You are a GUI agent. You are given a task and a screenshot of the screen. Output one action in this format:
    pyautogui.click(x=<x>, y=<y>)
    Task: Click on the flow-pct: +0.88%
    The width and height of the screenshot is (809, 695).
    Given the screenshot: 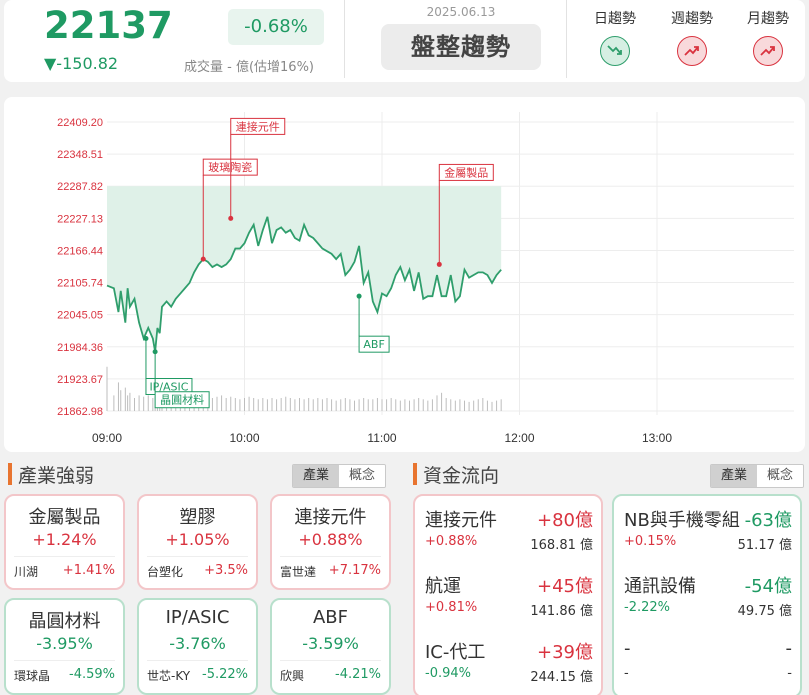 What is the action you would take?
    pyautogui.click(x=451, y=541)
    